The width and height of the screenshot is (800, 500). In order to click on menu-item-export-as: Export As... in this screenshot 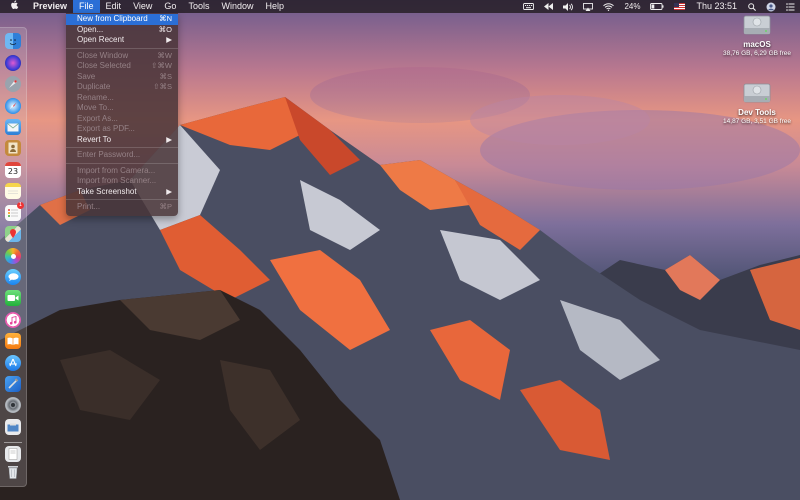, I will do `click(97, 118)`.